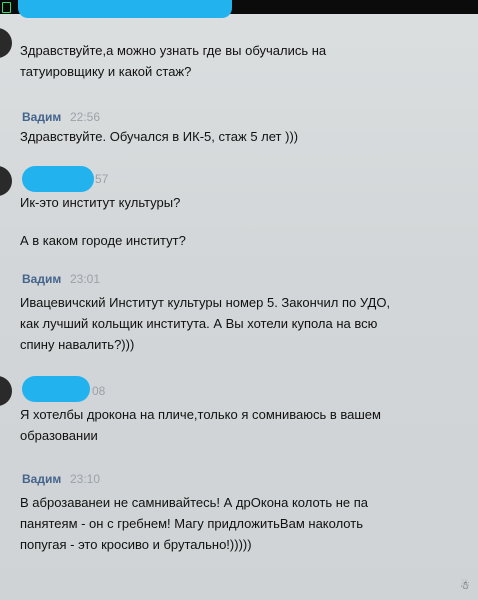  Describe the element at coordinates (6, 7) in the screenshot. I see `battery-icon` at that location.